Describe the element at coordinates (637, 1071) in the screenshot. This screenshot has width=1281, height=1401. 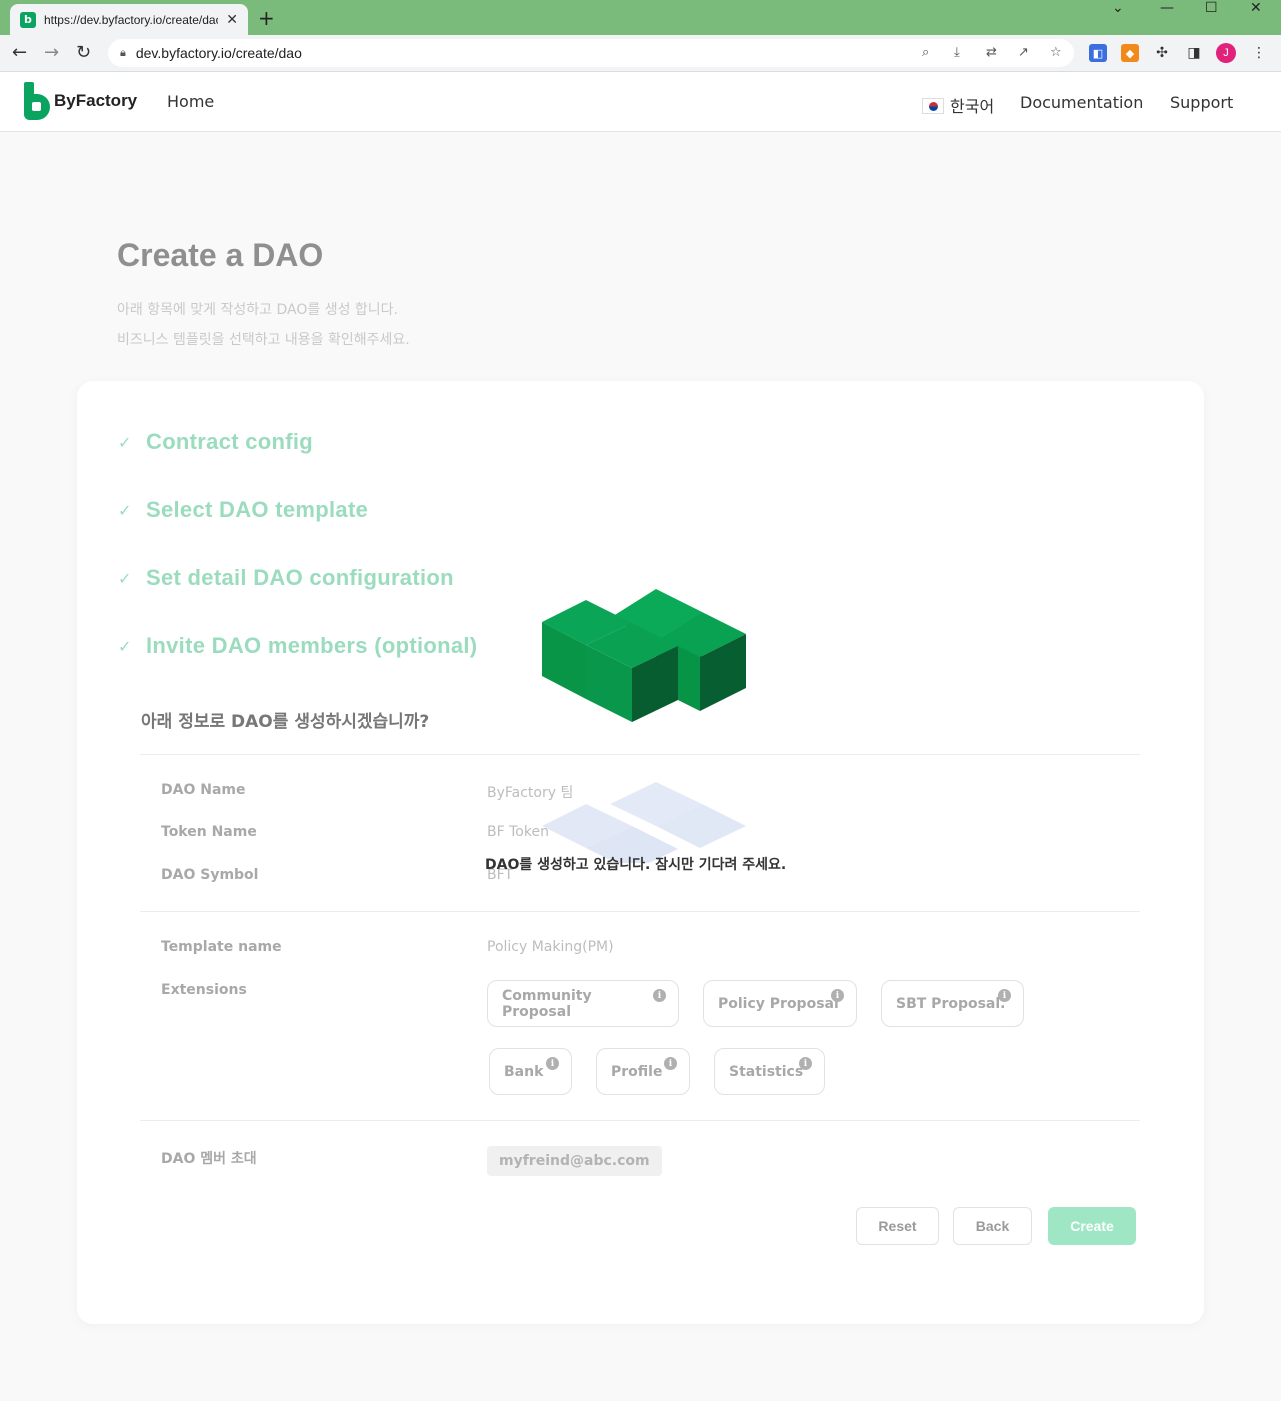
I see `extension-chip-label: Profile` at that location.